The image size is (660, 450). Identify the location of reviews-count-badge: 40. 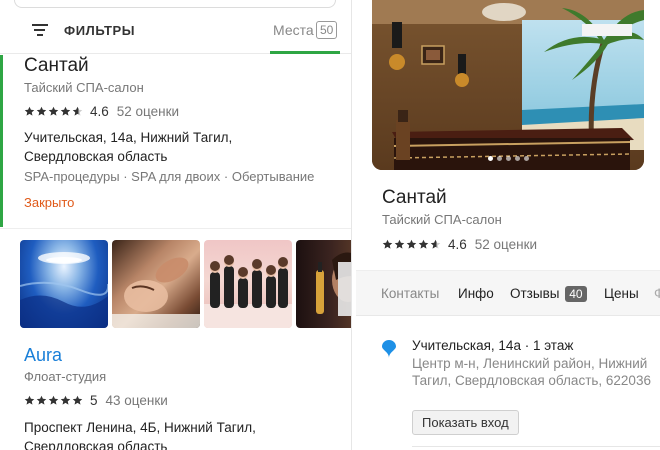
(576, 294).